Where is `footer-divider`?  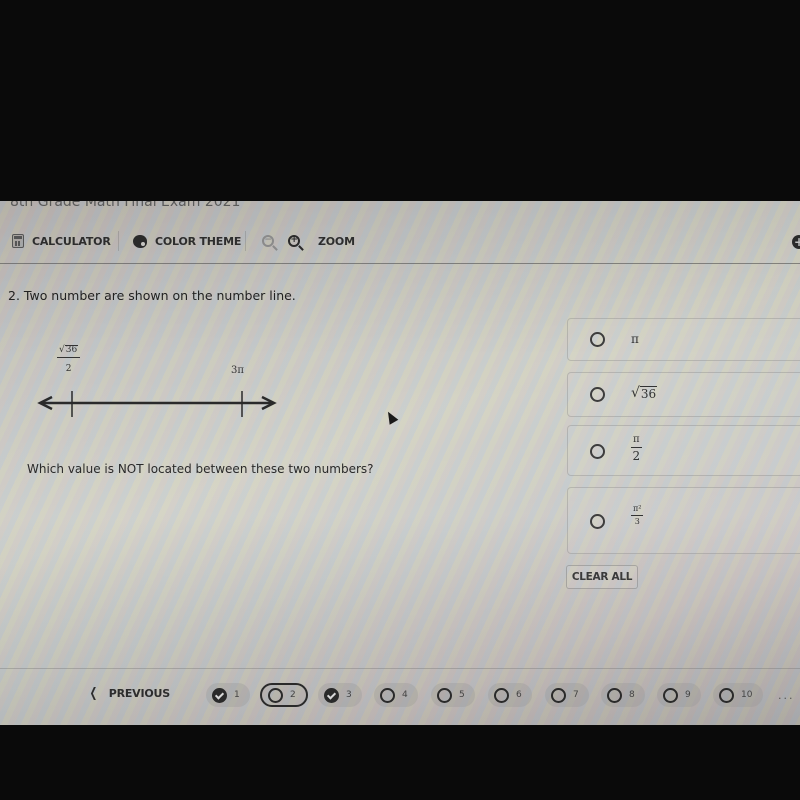
footer-divider is located at coordinates (400, 668).